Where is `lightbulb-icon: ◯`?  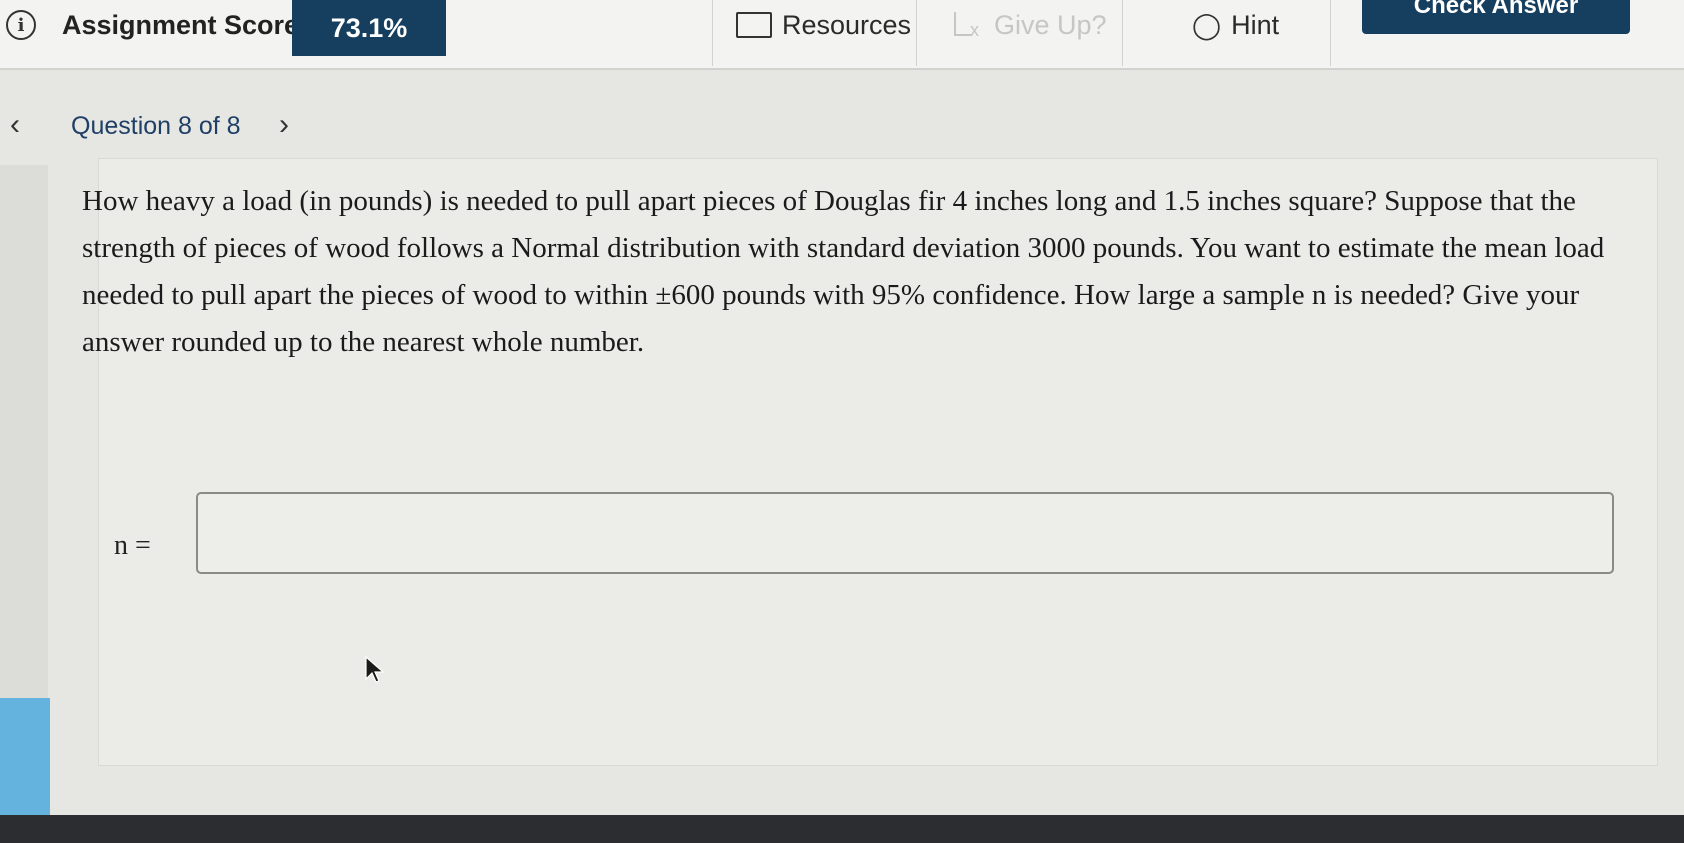 lightbulb-icon: ◯ is located at coordinates (1207, 24).